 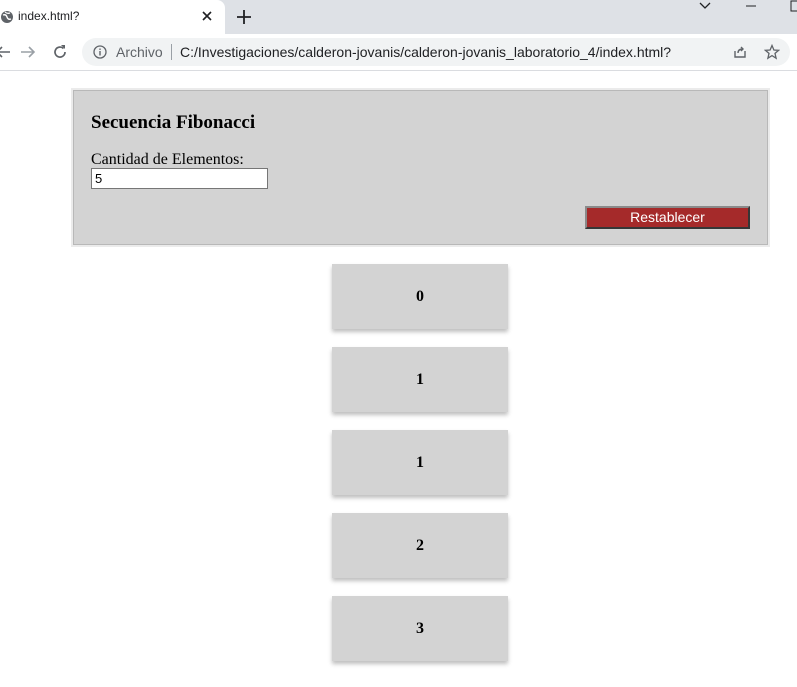 What do you see at coordinates (28, 52) in the screenshot?
I see `forward-arrow-icon` at bounding box center [28, 52].